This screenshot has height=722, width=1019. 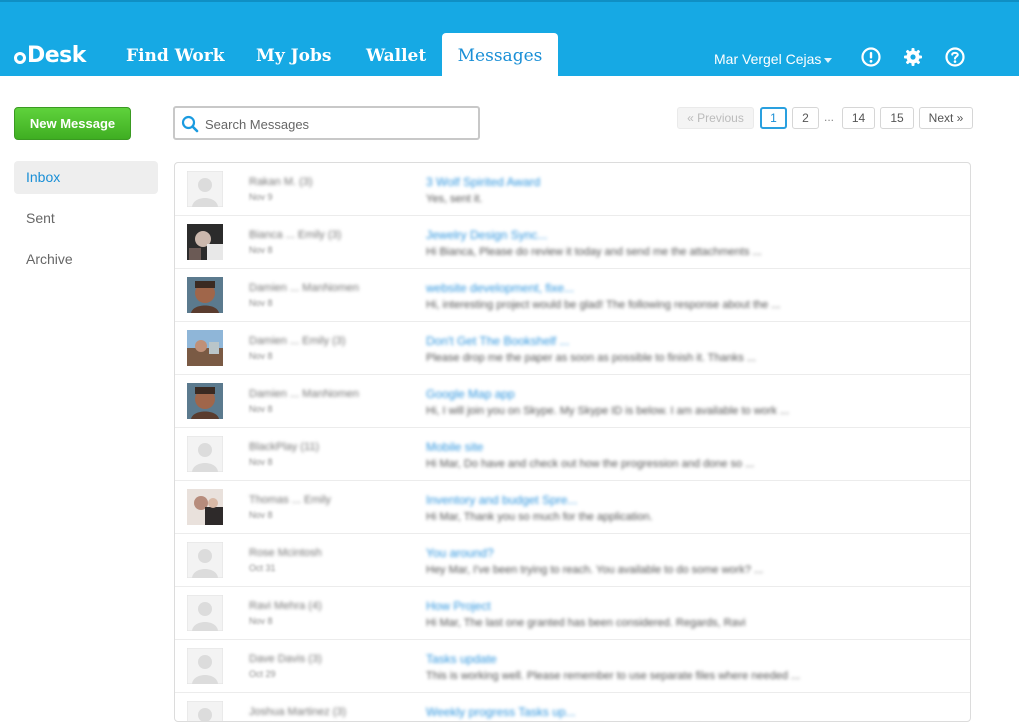 I want to click on message-sender: BlackPlay (11), so click(x=284, y=447).